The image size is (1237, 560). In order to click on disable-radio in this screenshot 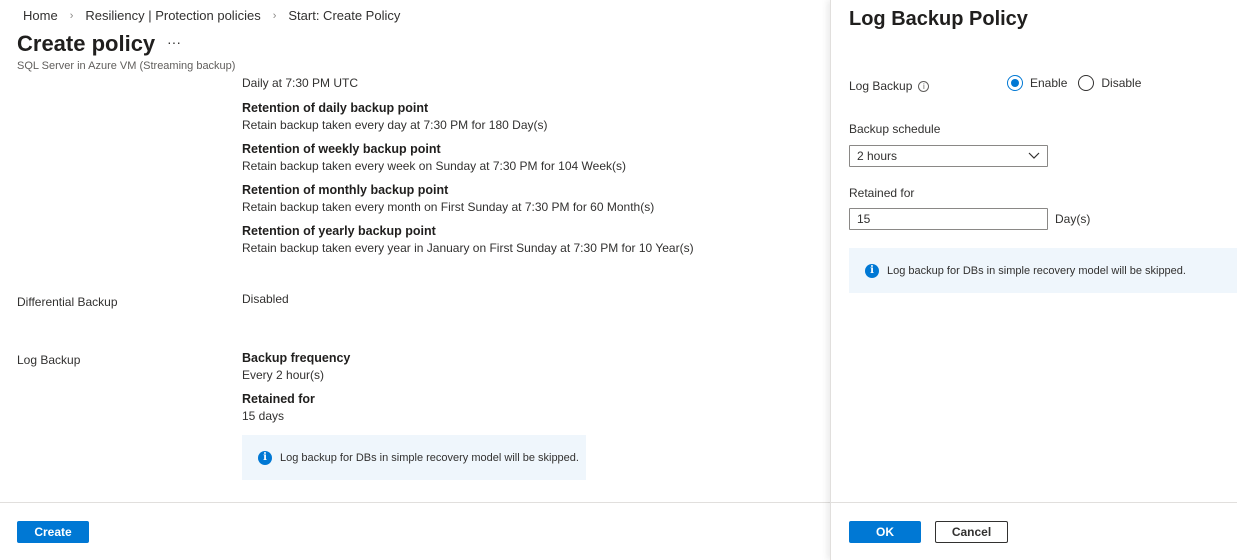, I will do `click(1086, 83)`.